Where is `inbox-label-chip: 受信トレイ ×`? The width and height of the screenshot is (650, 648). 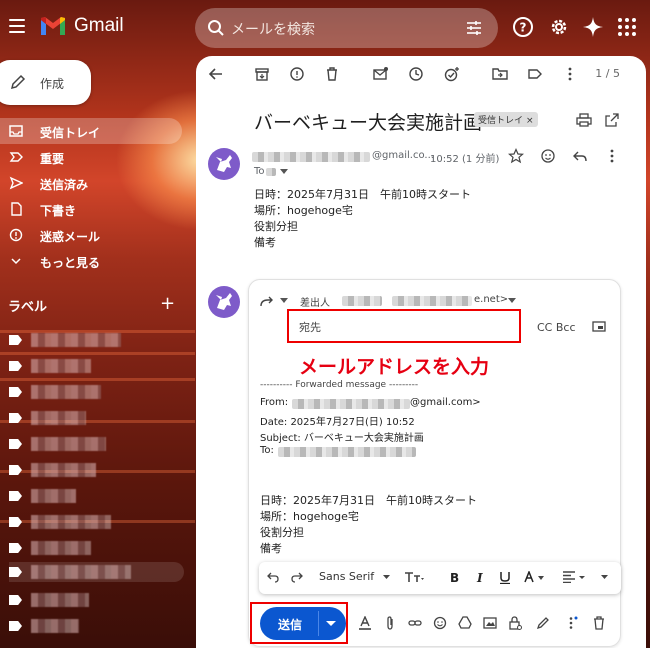
inbox-label-chip: 受信トレイ × is located at coordinates (506, 119).